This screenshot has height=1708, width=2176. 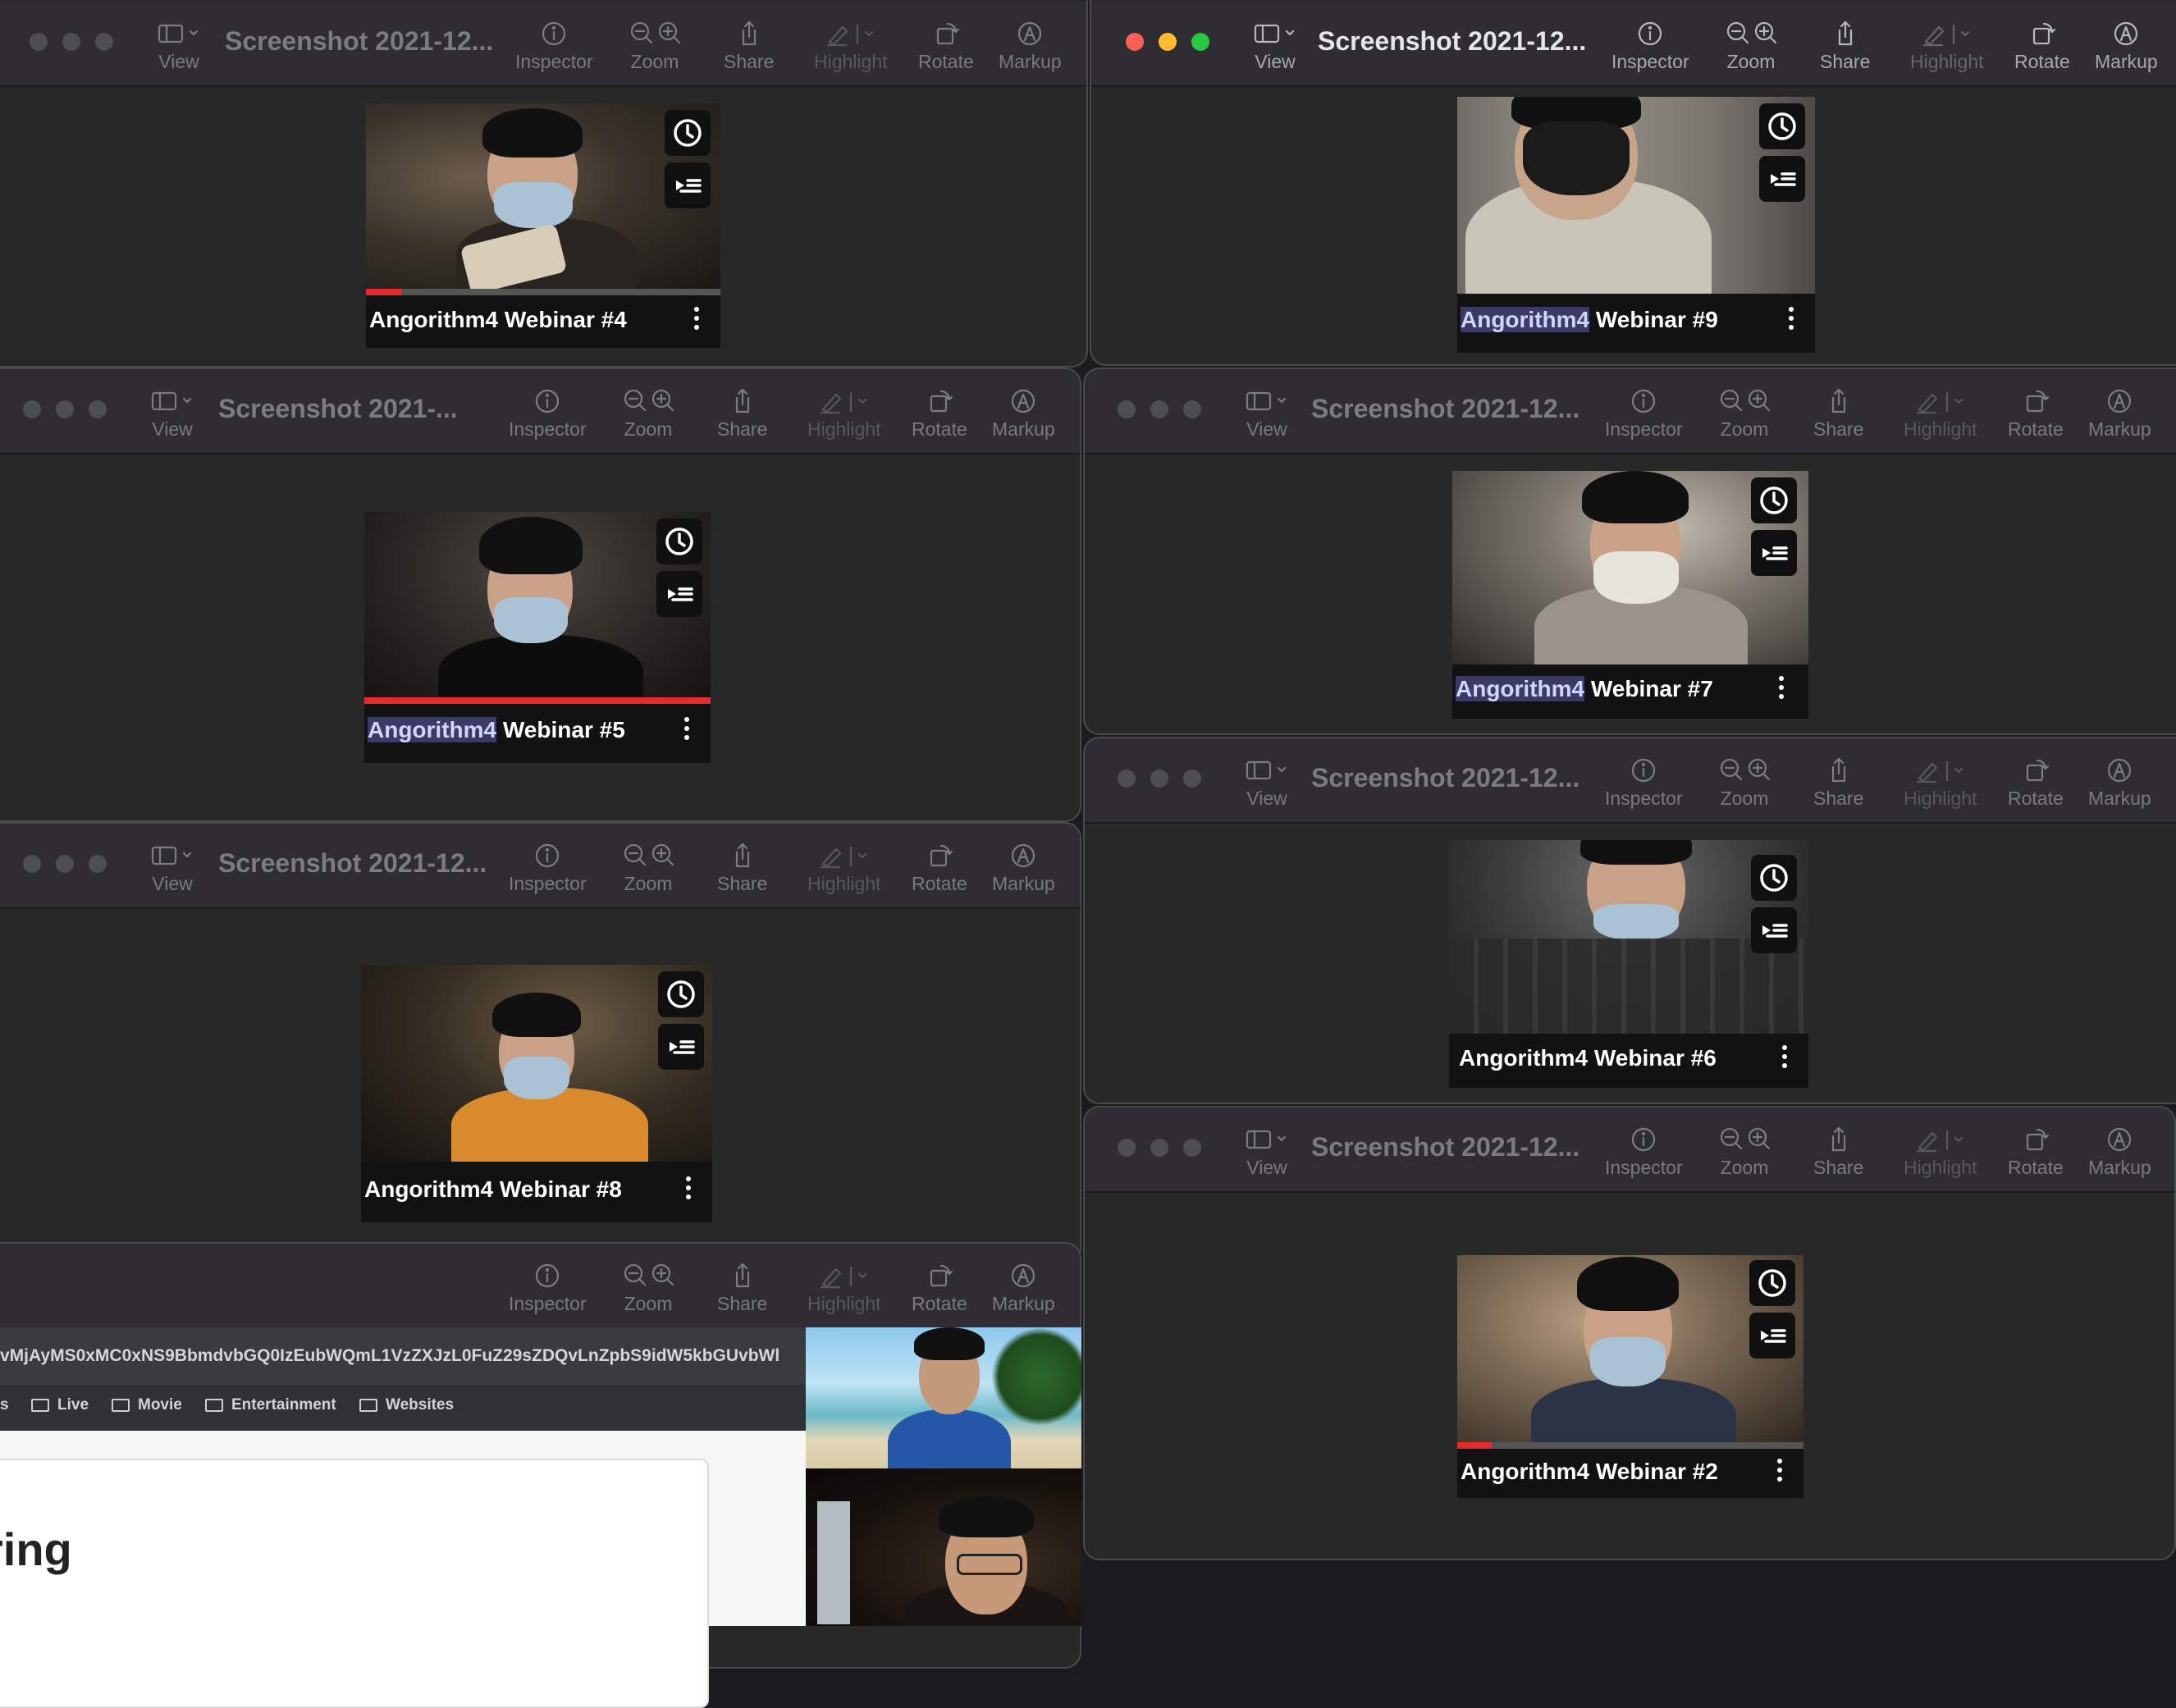 I want to click on bookmark-live: Live, so click(x=60, y=1405).